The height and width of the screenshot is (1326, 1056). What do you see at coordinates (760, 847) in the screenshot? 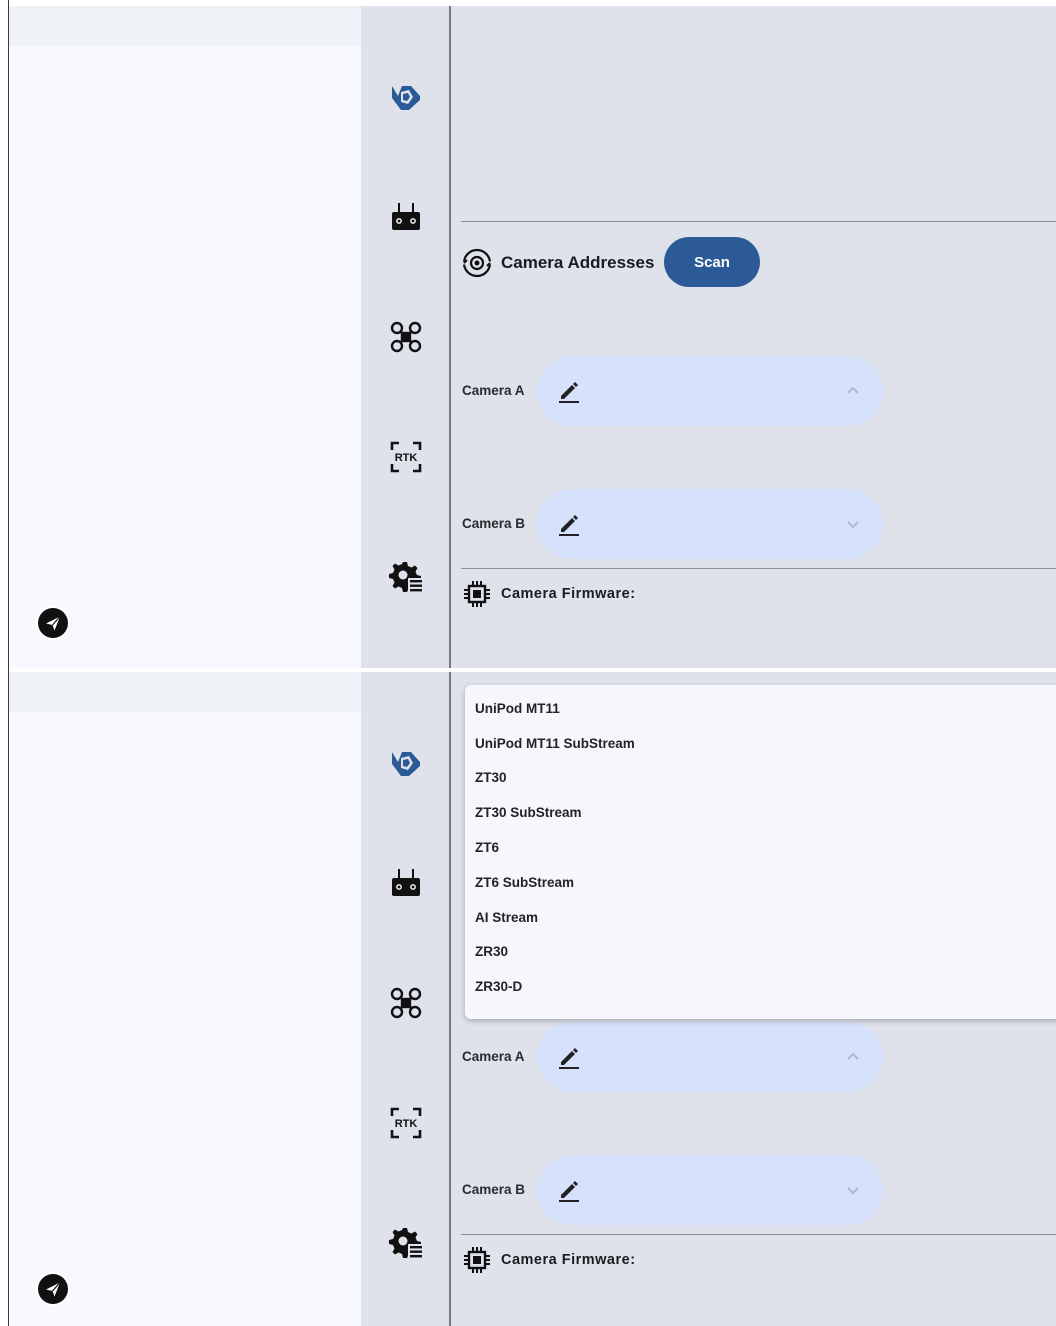
I see `dropdown-option: ZT6` at bounding box center [760, 847].